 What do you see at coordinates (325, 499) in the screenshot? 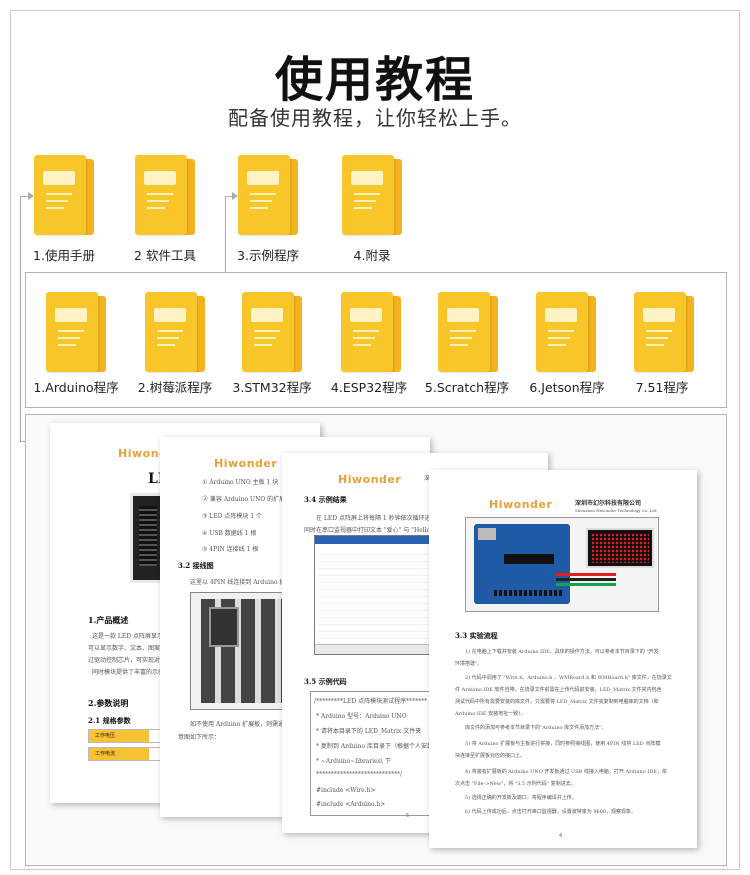
I see `section-result: 3.4 示例结果` at bounding box center [325, 499].